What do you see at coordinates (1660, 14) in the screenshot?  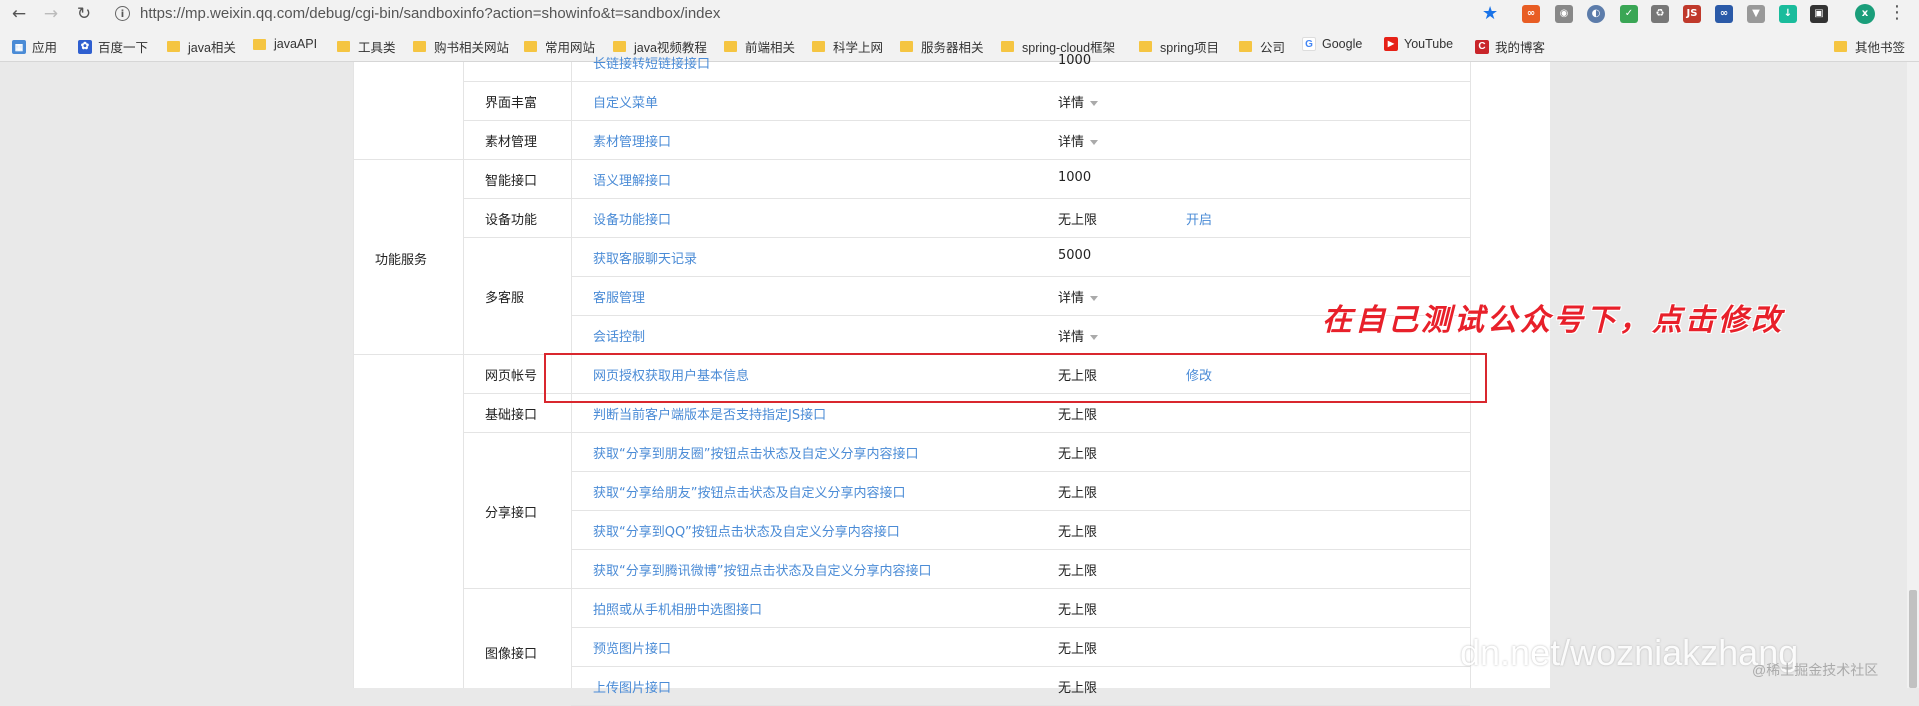 I see `extension-icon: ♻` at bounding box center [1660, 14].